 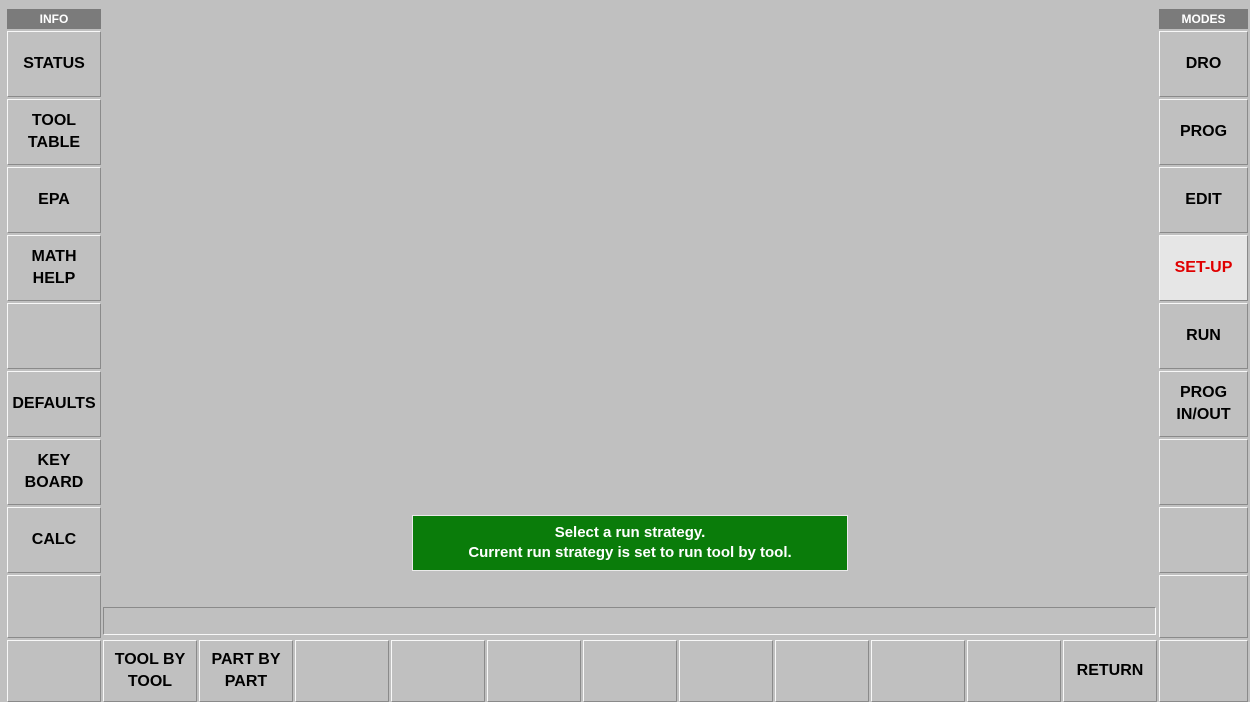 I want to click on epa-button: EPA, so click(x=54, y=200).